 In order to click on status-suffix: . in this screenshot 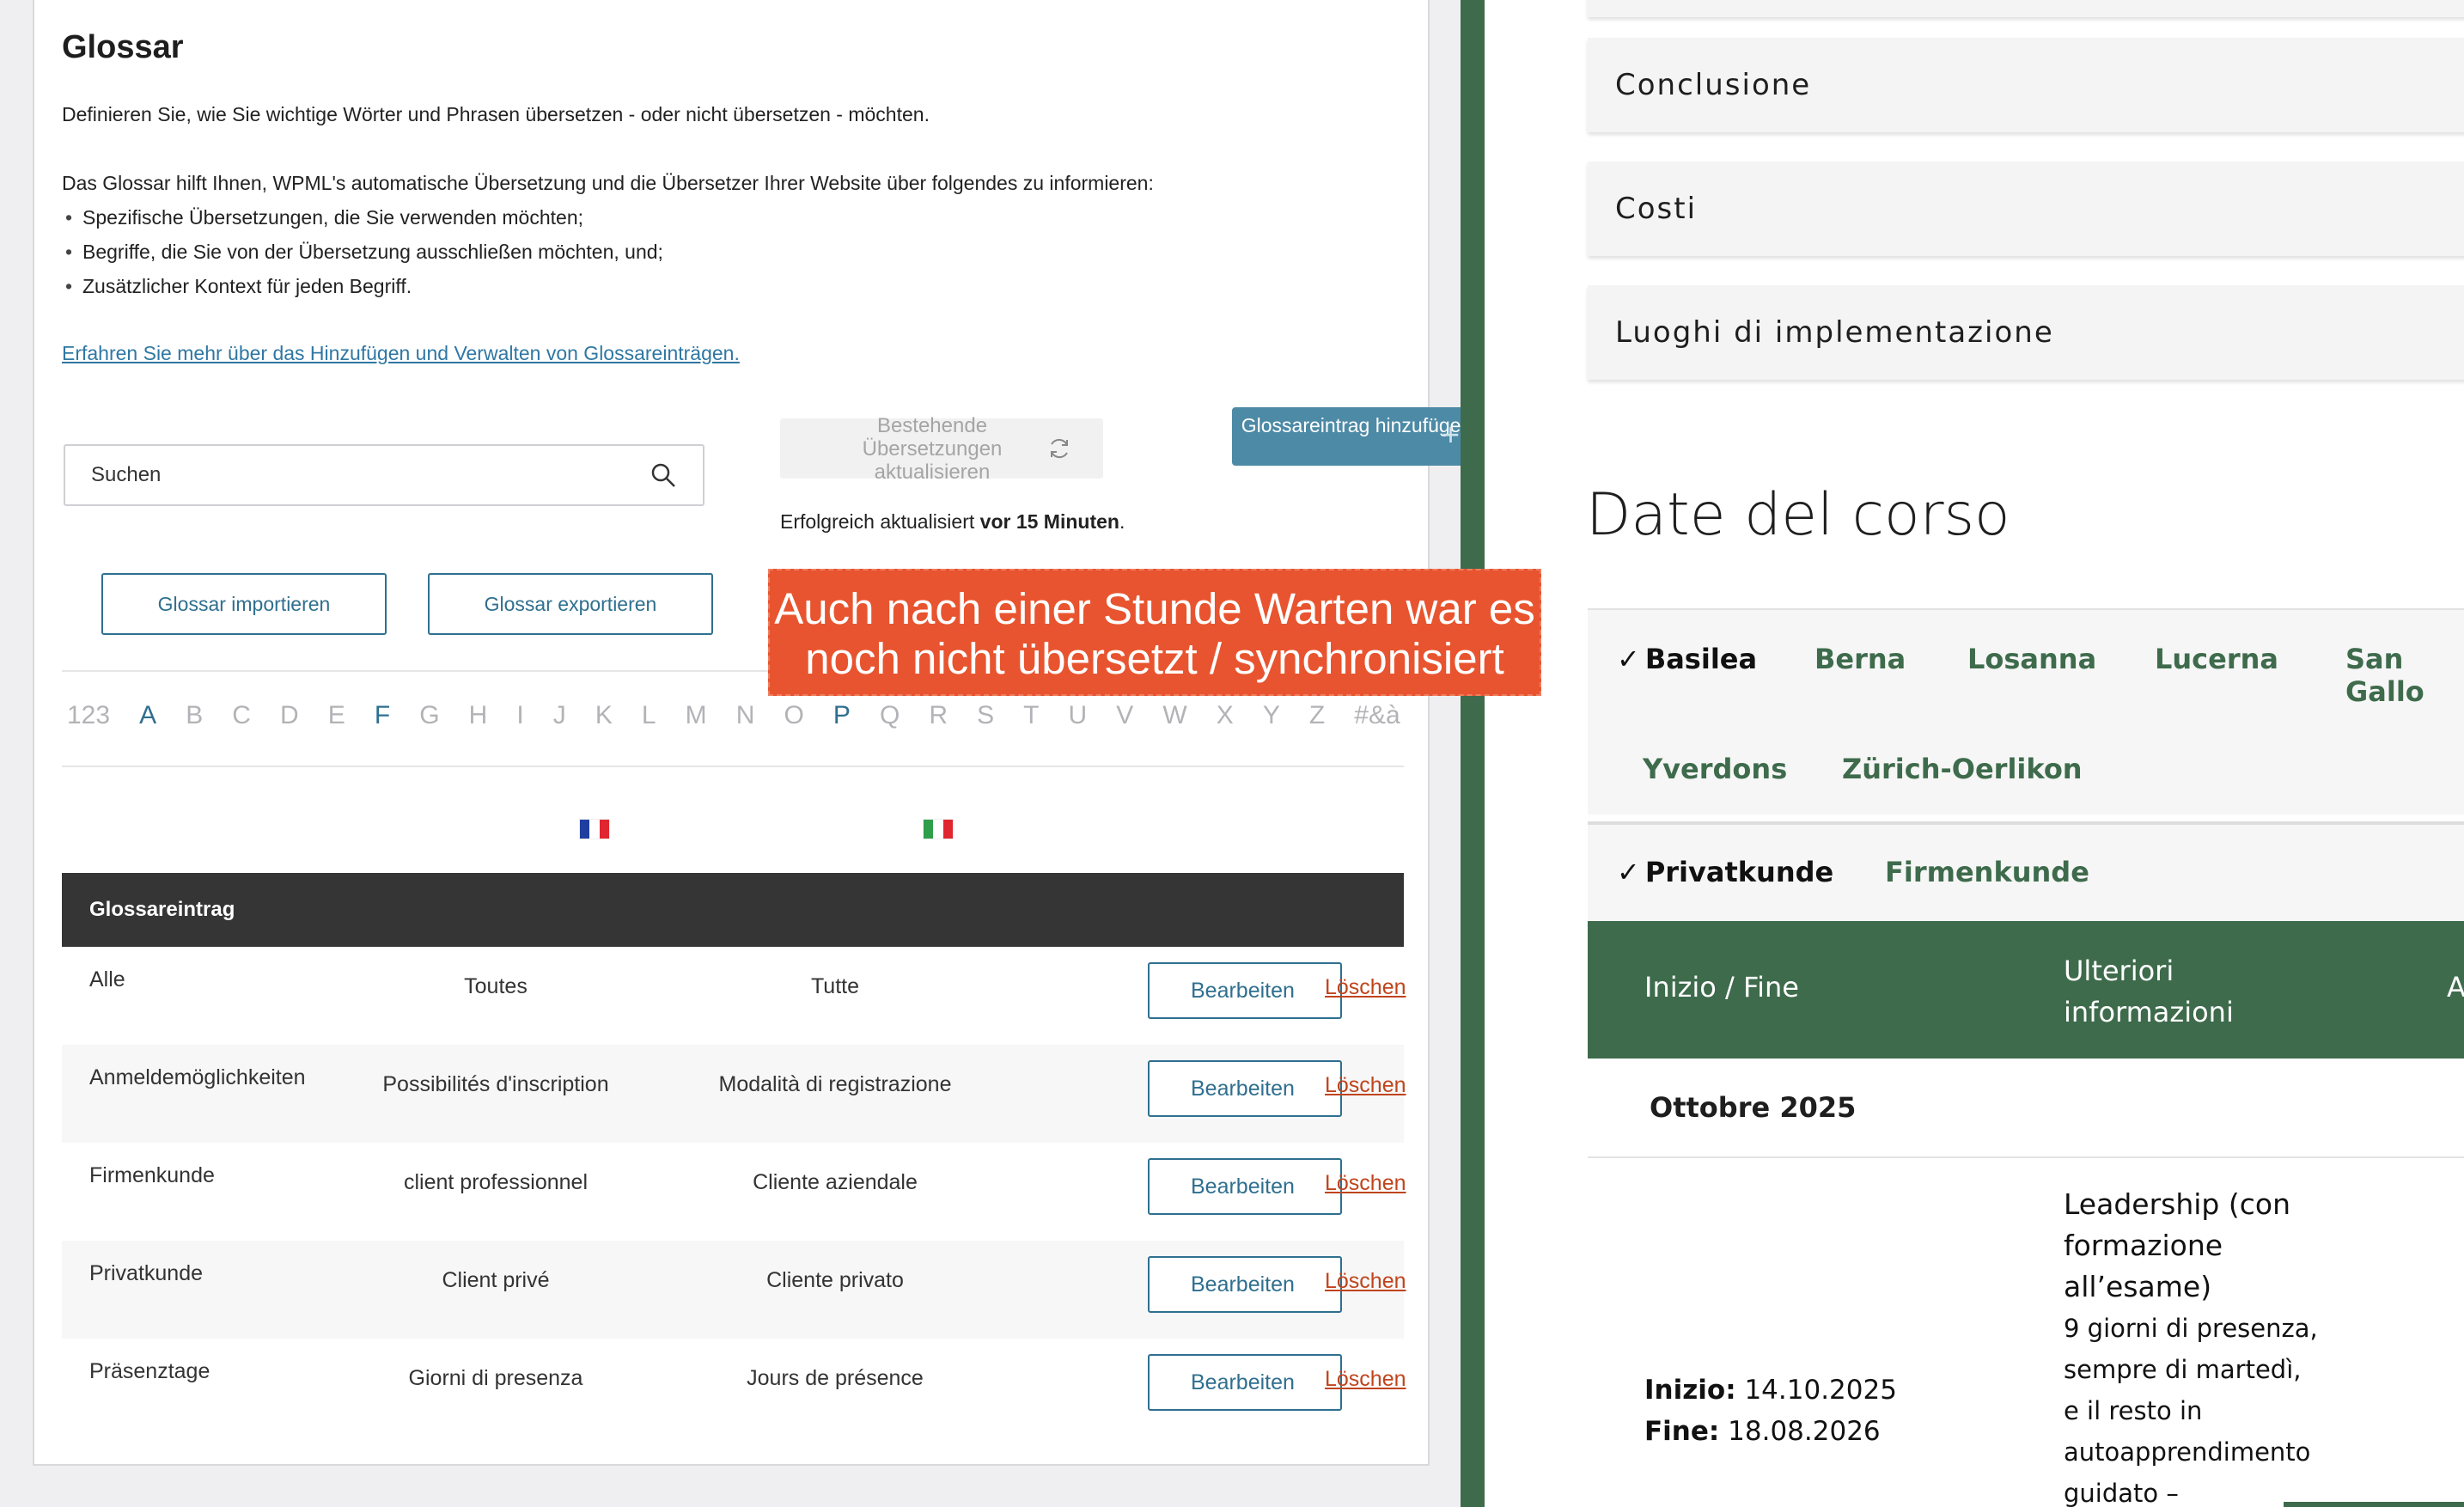, I will do `click(1122, 521)`.